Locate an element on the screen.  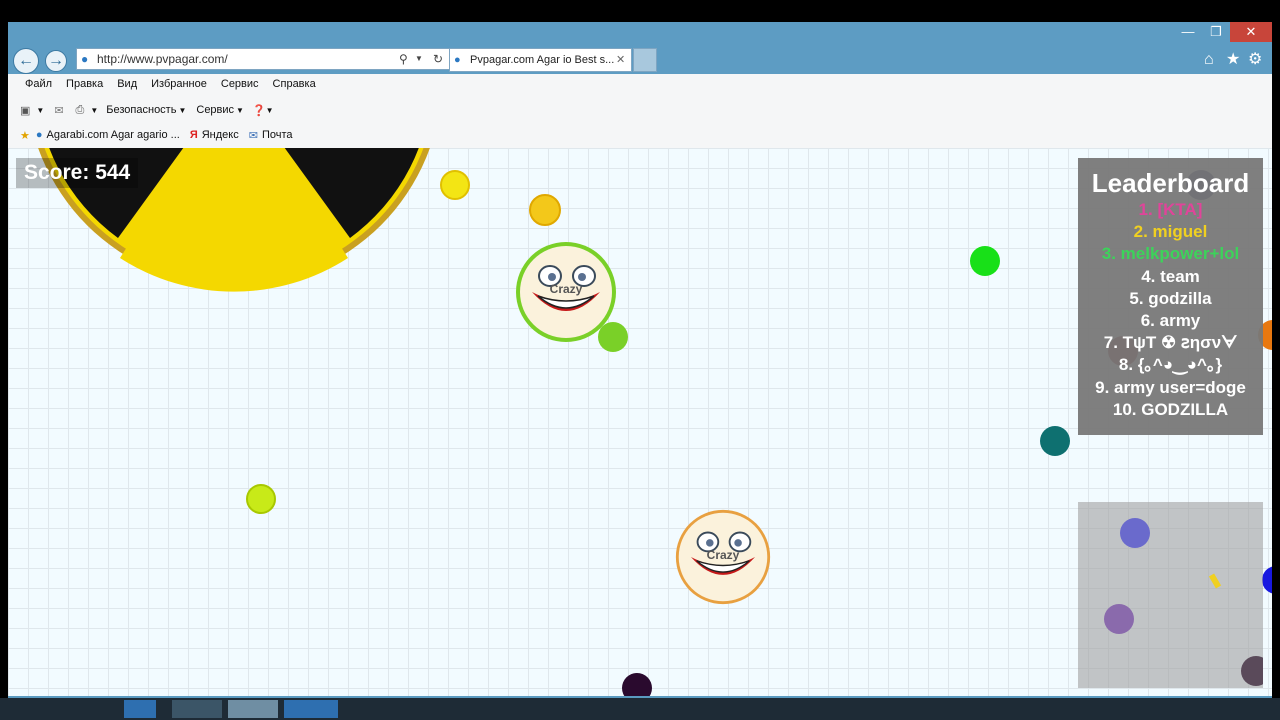
tab-pvpagar: ● Pvpagar.com Agar io Best s... ✕ is located at coordinates (540, 60).